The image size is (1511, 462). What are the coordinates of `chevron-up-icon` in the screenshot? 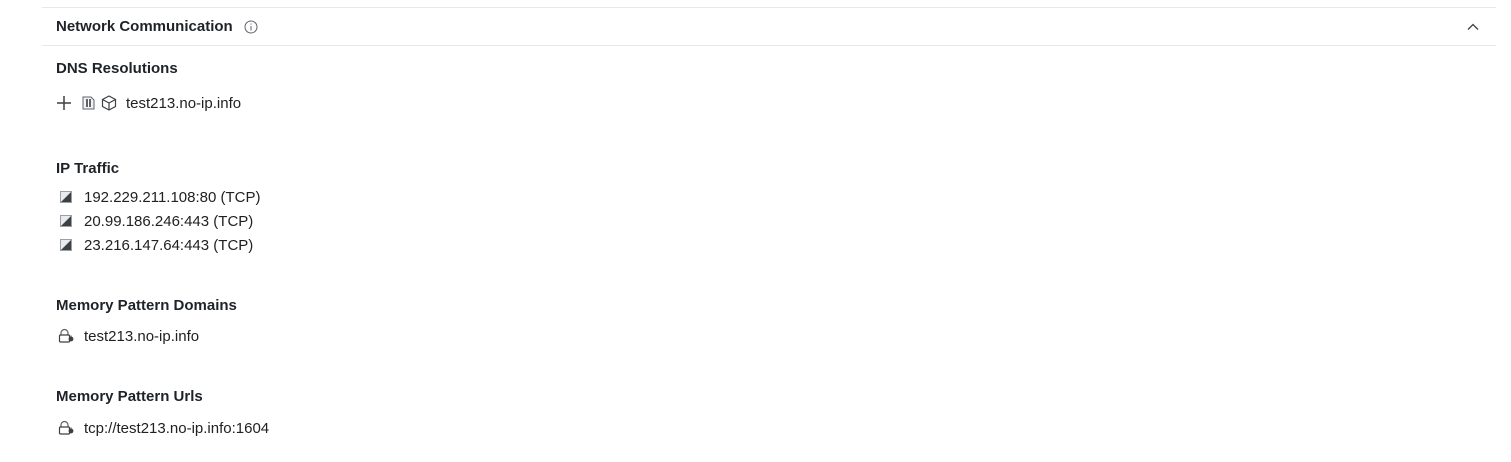 It's located at (1473, 27).